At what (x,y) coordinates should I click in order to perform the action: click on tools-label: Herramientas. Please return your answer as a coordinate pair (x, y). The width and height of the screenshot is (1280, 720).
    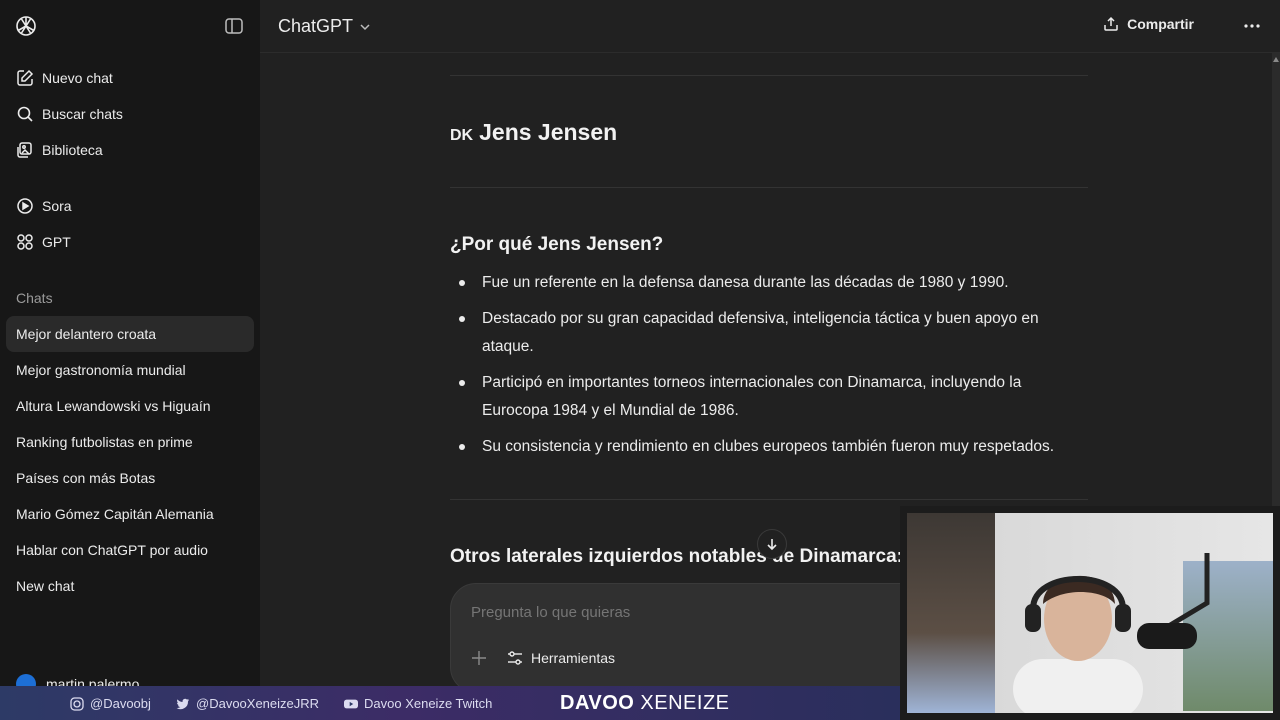
    Looking at the image, I should click on (573, 658).